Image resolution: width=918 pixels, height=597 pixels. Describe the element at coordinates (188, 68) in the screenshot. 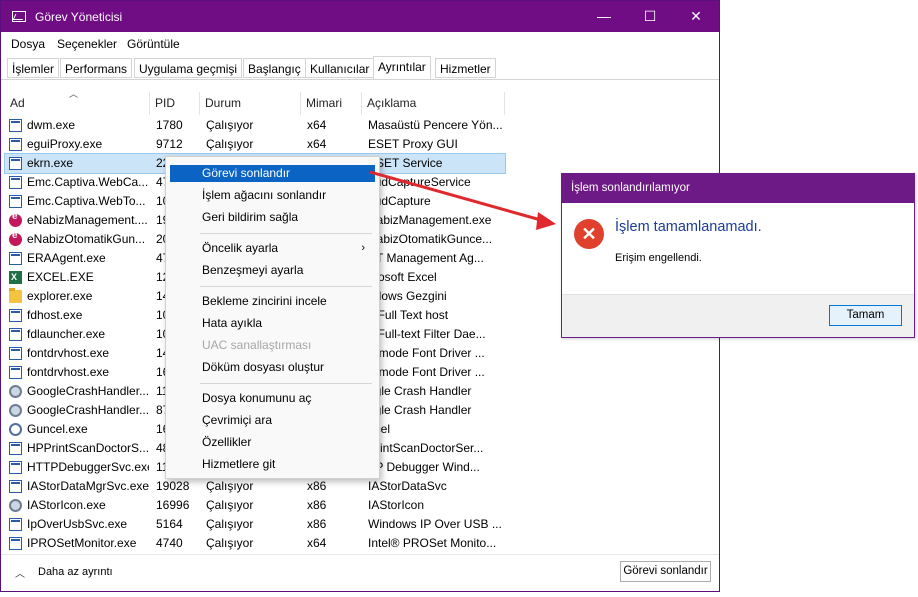

I see `tab-app-history: Uygulama geçmişi` at that location.